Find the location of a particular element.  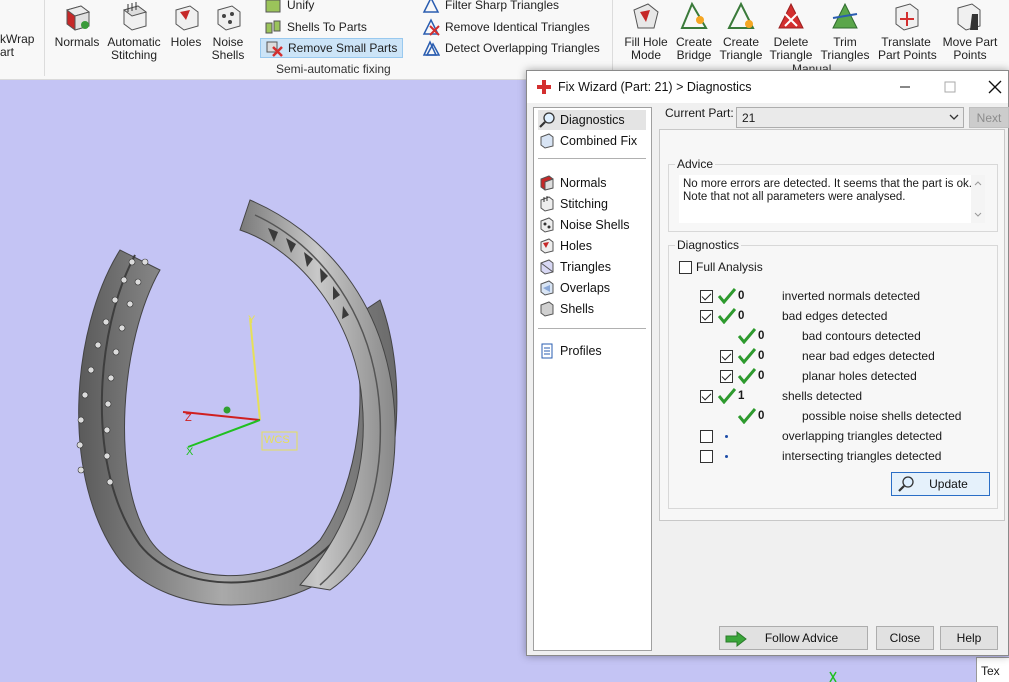

current-part-select: 21 is located at coordinates (850, 117).